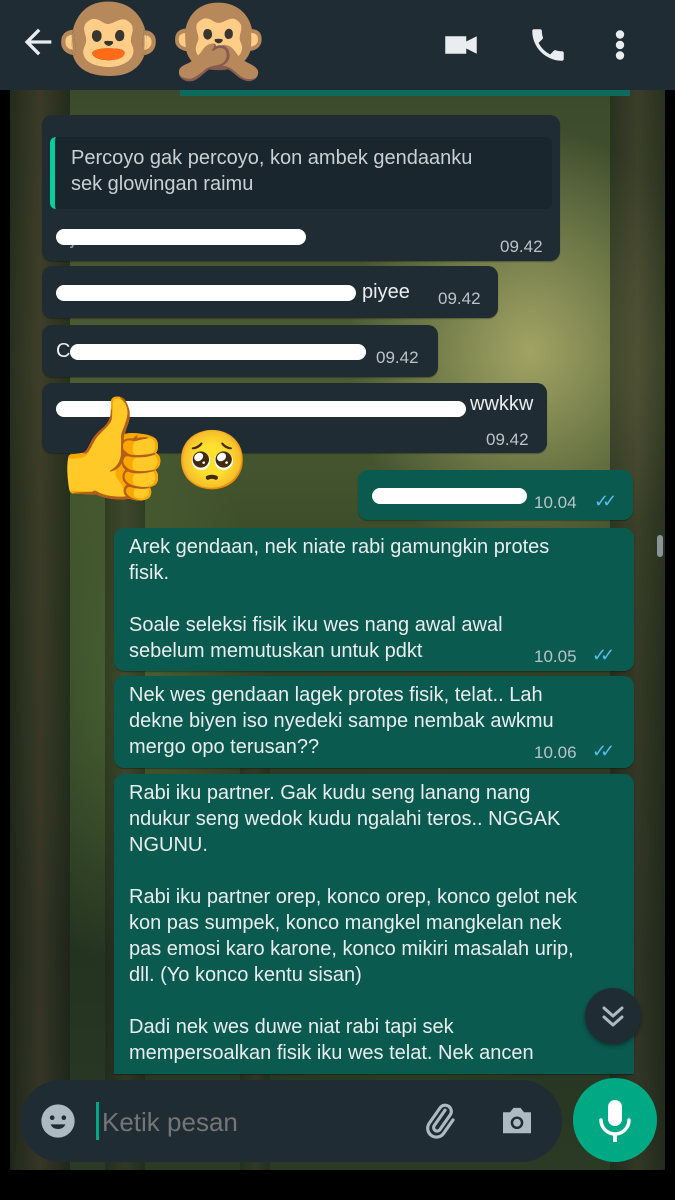  What do you see at coordinates (439, 1121) in the screenshot?
I see `attach-icon` at bounding box center [439, 1121].